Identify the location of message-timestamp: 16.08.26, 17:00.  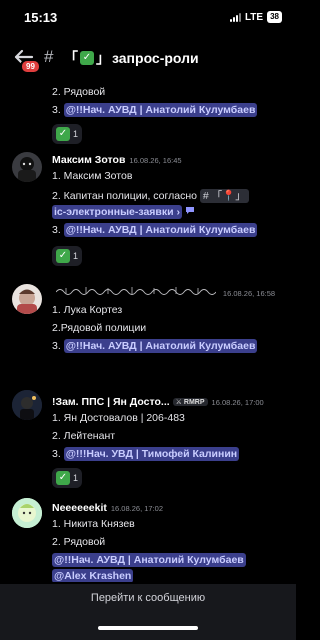
(237, 402).